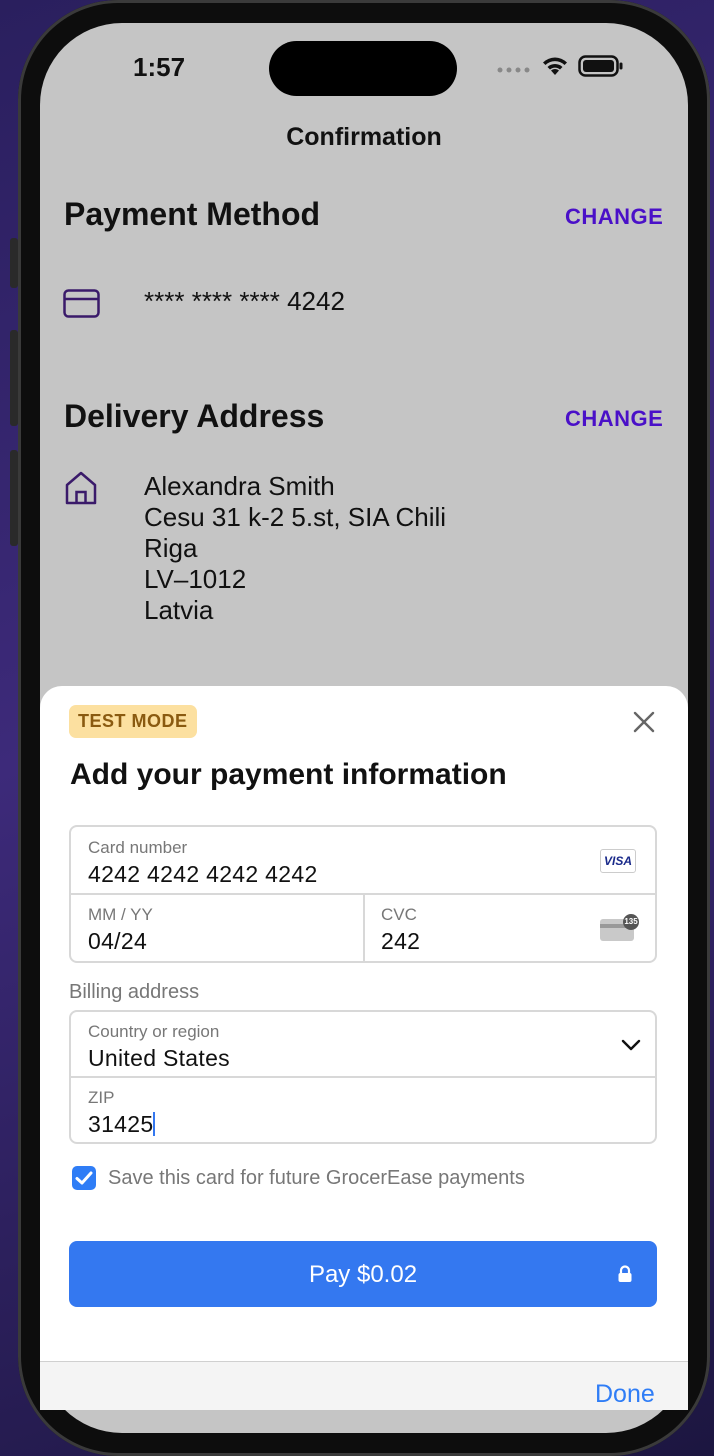 The image size is (714, 1456). I want to click on country-value: United States, so click(159, 1058).